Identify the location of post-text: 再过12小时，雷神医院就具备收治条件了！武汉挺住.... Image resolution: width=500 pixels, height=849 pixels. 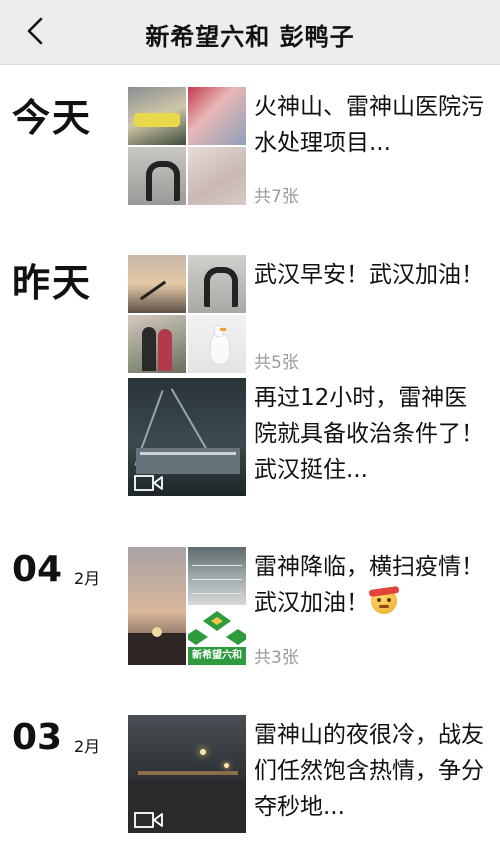
(369, 434).